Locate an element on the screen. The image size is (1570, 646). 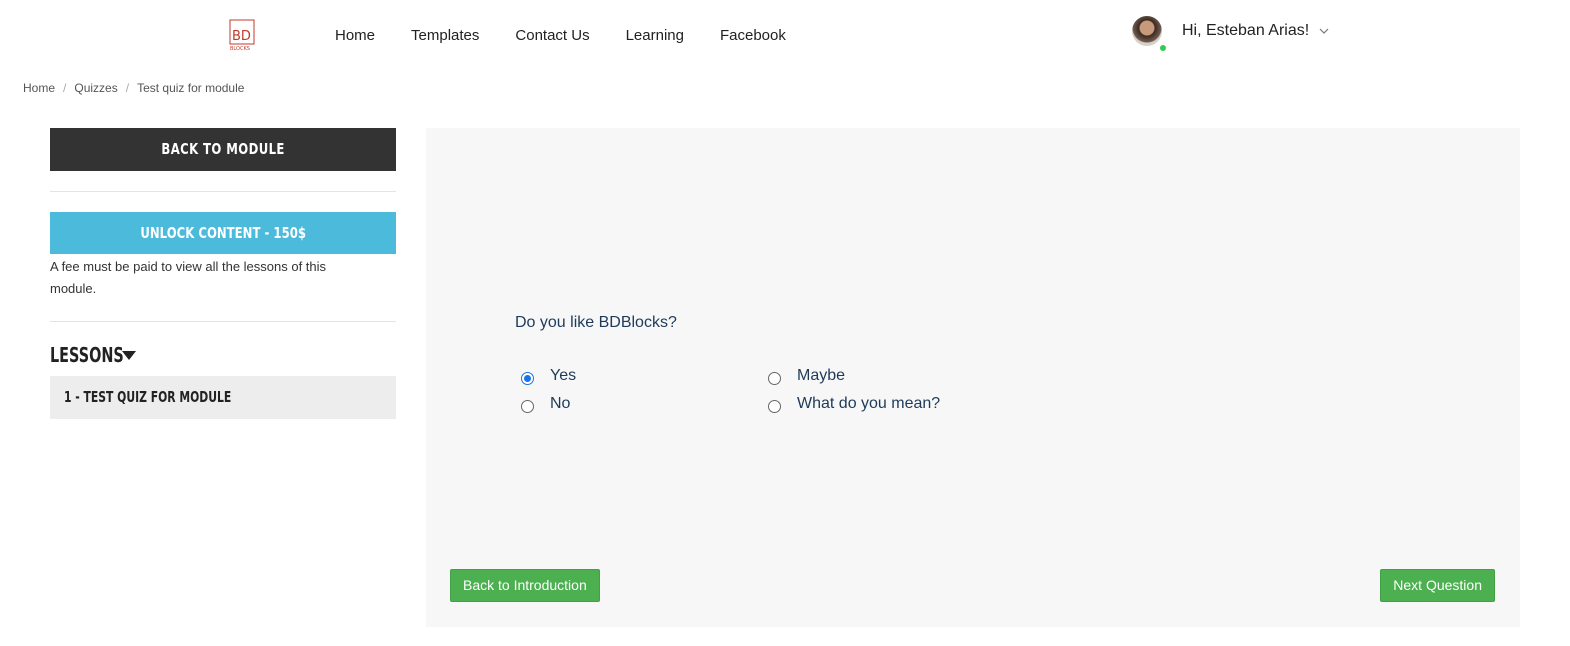
unlock-content-label: UNLOCK CONTENT - 150$ is located at coordinates (223, 233).